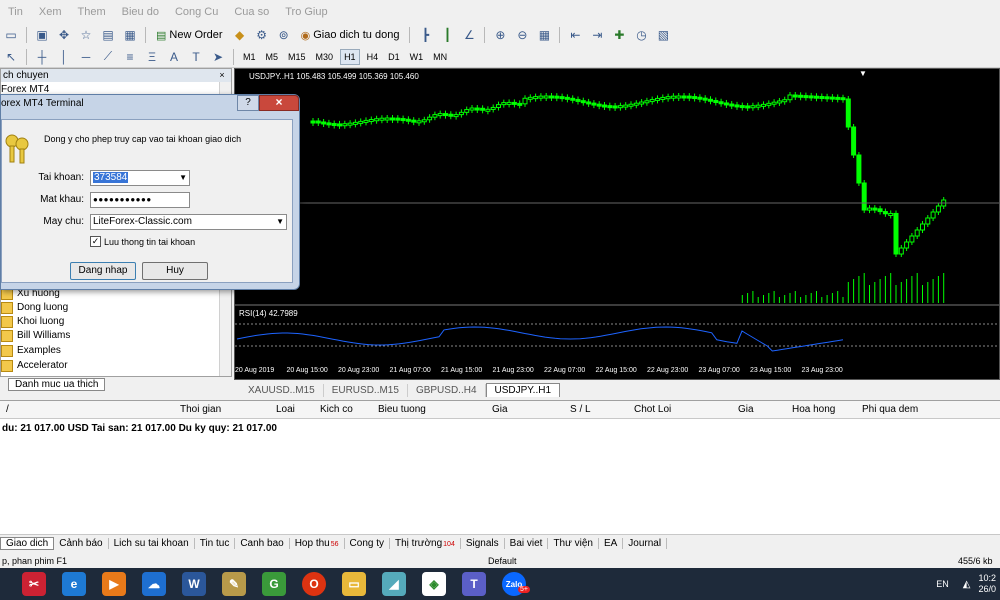 The image size is (1000, 600). I want to click on navigator-close-icon: ×, so click(222, 75).